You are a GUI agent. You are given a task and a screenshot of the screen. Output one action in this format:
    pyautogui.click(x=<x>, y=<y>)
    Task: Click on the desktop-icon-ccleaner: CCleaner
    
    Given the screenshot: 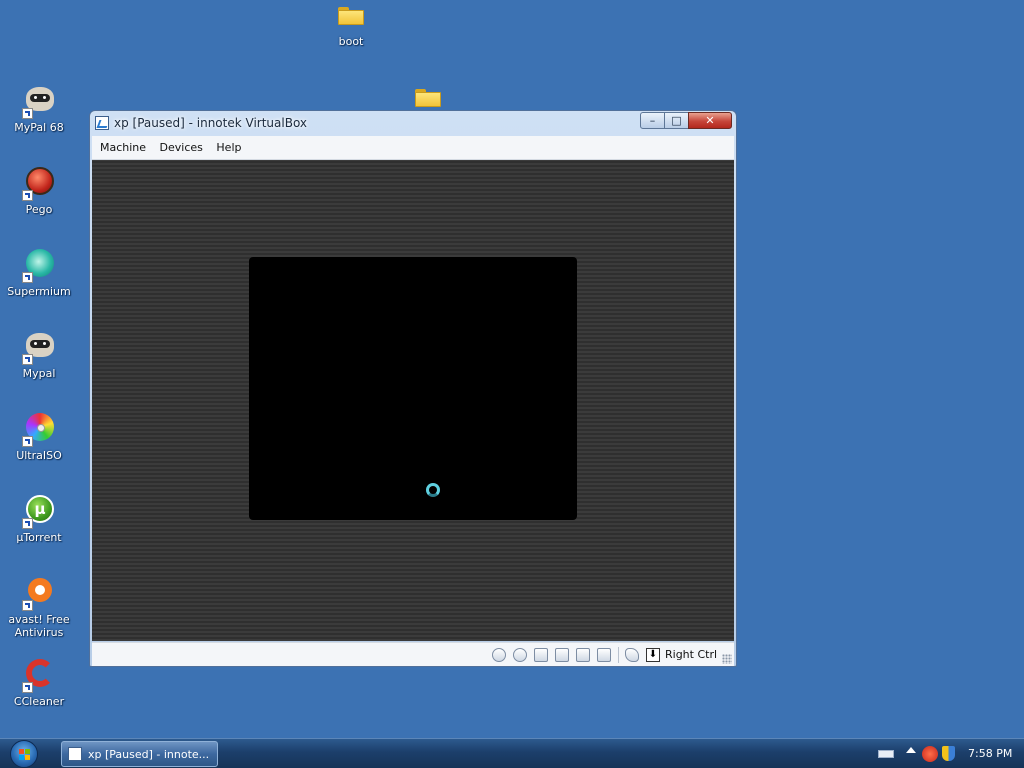 What is the action you would take?
    pyautogui.click(x=40, y=683)
    